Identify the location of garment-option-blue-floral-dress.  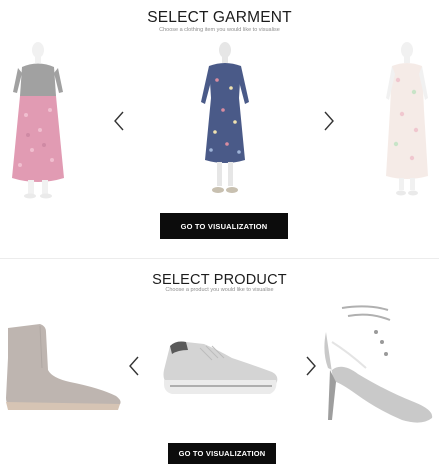
(225, 120).